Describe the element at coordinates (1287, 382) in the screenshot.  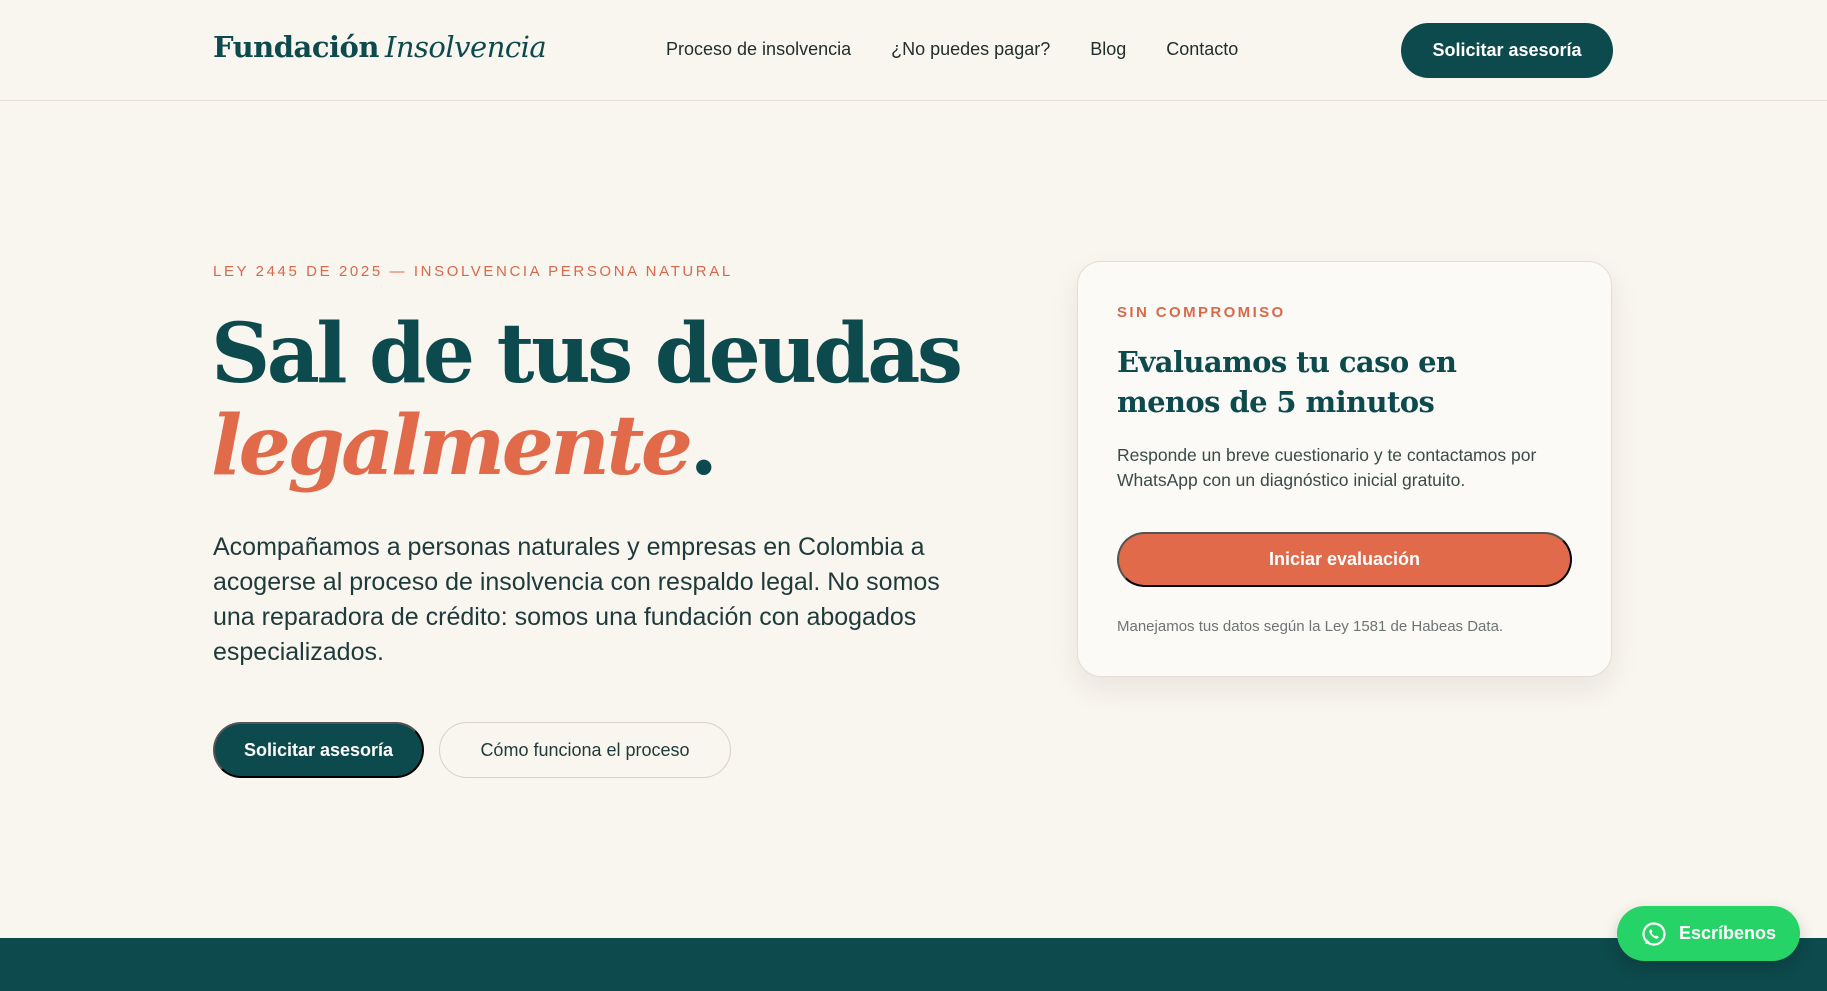
I see `card-title: Evaluamos tu caso en menos de 5 minutos` at that location.